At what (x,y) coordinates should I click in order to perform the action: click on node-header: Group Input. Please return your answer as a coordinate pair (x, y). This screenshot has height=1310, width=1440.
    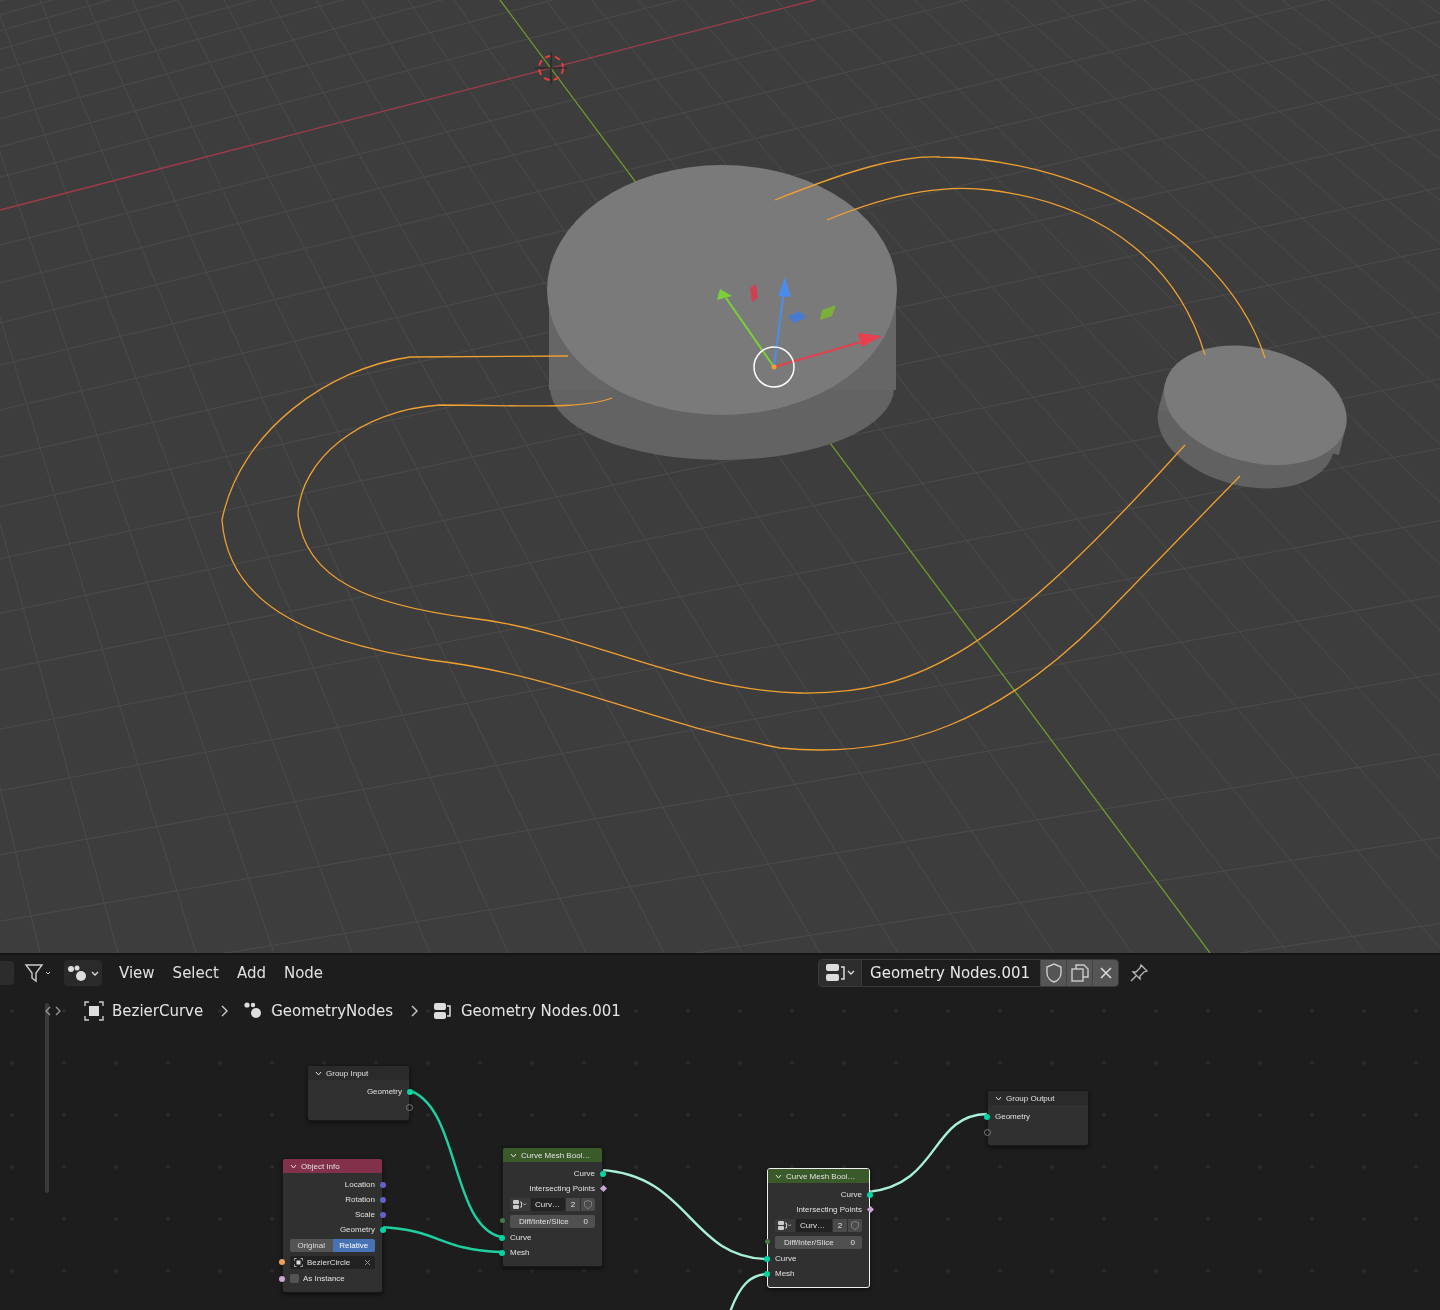
    Looking at the image, I should click on (358, 1073).